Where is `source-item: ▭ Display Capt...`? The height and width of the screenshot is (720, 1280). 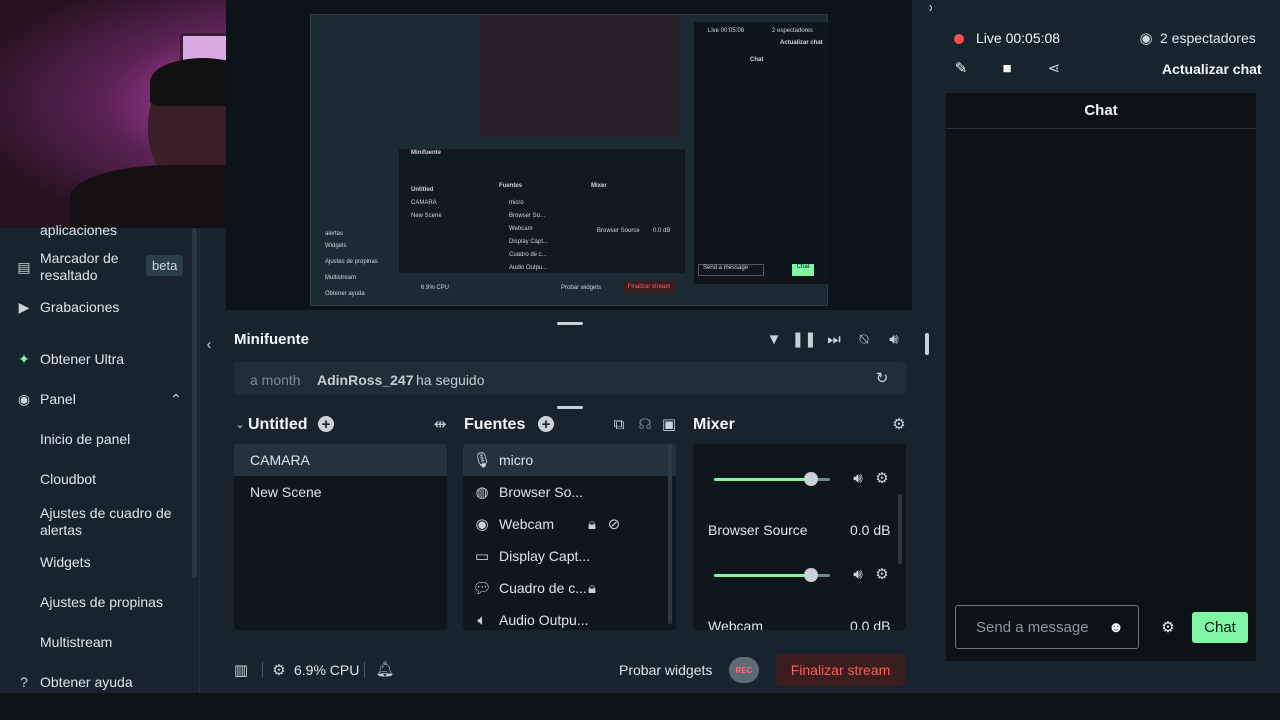 source-item: ▭ Display Capt... is located at coordinates (569, 556).